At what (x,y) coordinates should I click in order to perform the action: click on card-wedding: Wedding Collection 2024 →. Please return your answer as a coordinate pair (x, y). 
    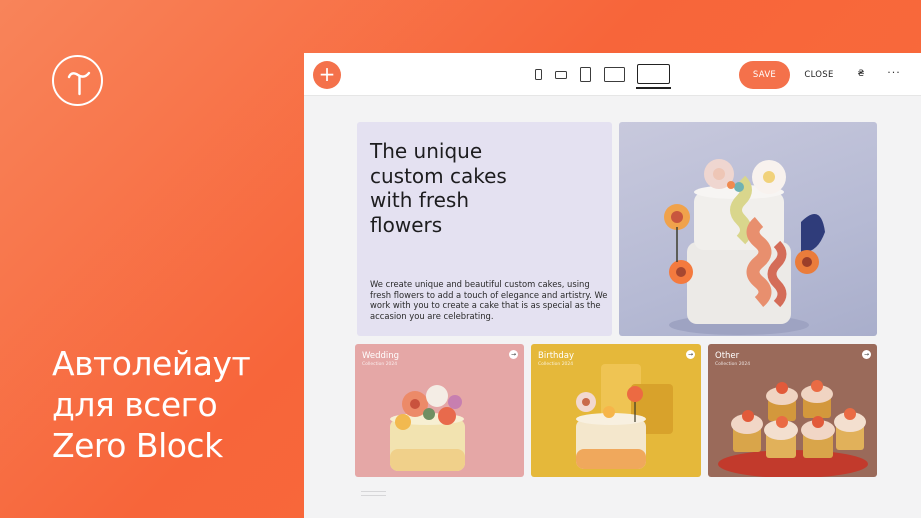
    Looking at the image, I should click on (439, 410).